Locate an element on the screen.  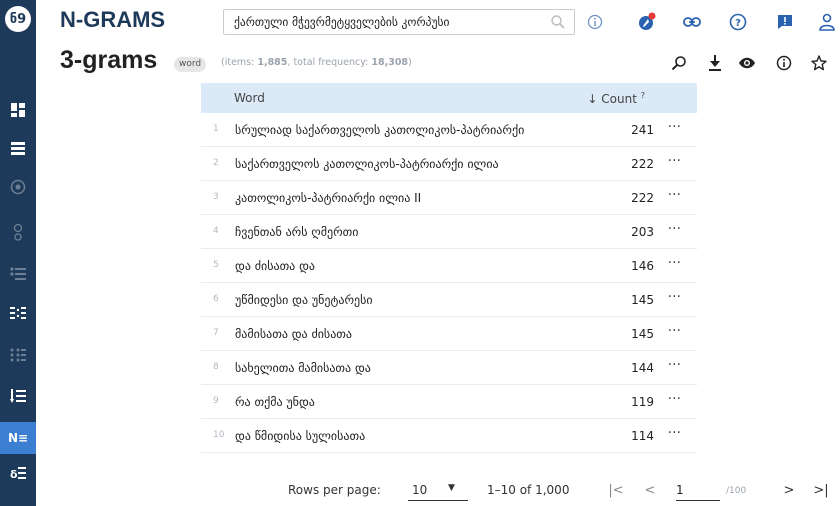
ngram-word: საქართველოს კათოლიკოს-პატრიარქი ილია is located at coordinates (367, 164).